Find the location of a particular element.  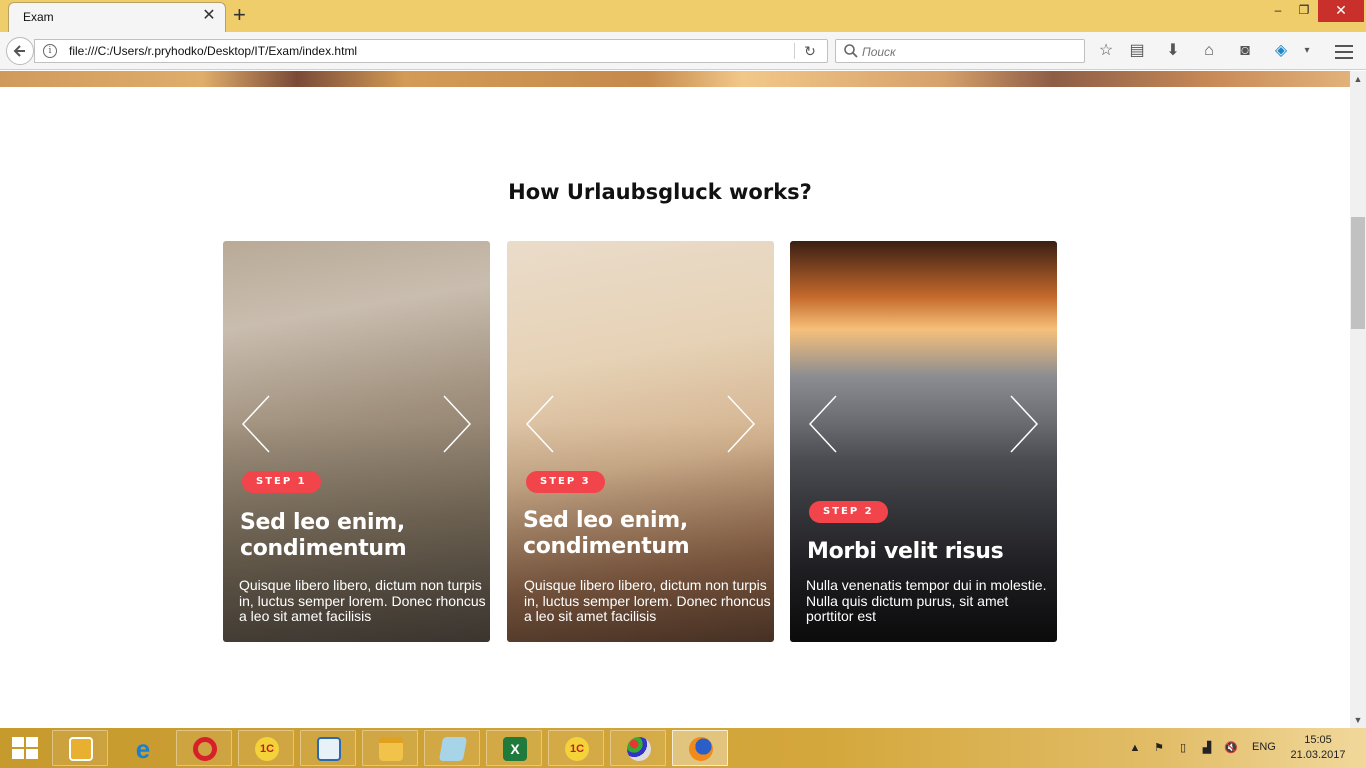

windows-start-icon is located at coordinates (25, 748).